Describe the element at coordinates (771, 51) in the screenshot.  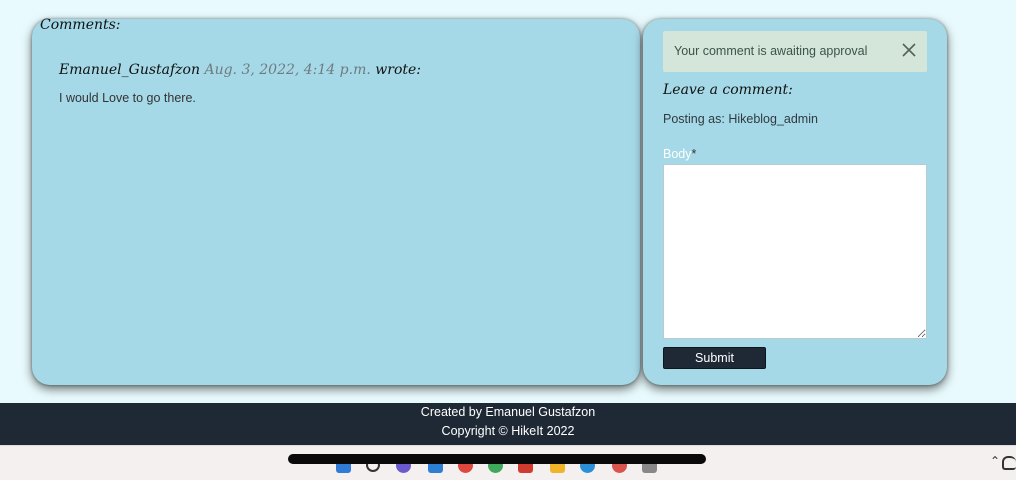
I see `alert-message: Your comment is awaiting approval` at that location.